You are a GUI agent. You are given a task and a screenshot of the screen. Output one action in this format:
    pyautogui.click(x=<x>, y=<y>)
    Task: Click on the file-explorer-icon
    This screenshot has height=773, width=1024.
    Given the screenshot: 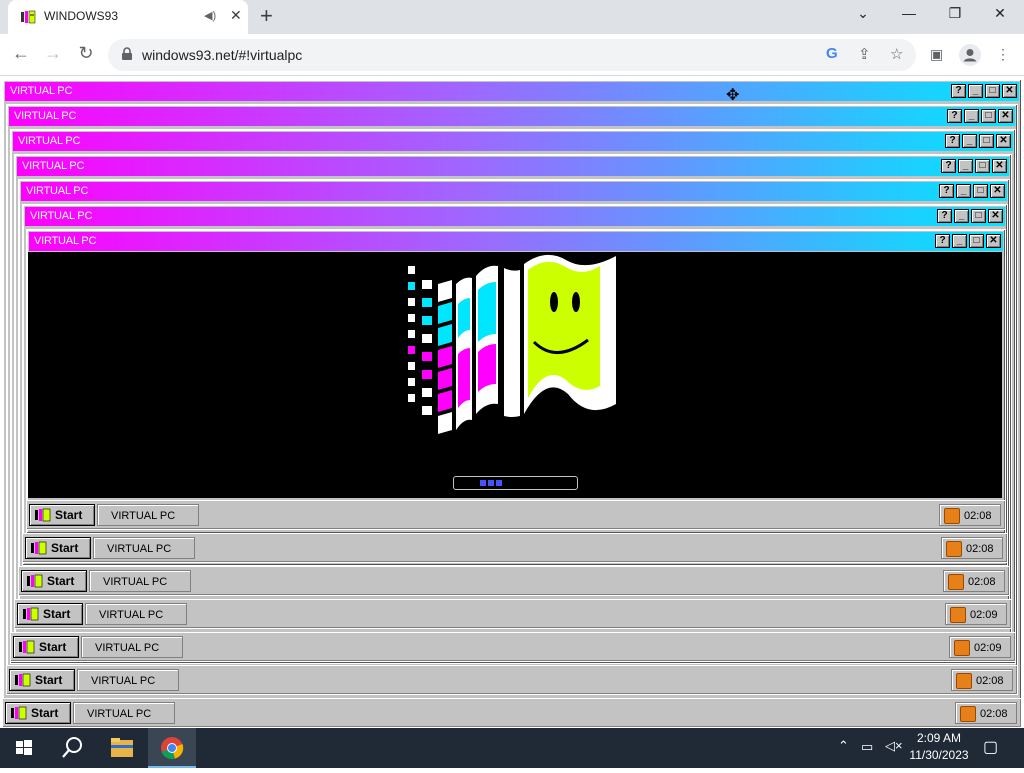 What is the action you would take?
    pyautogui.click(x=122, y=748)
    